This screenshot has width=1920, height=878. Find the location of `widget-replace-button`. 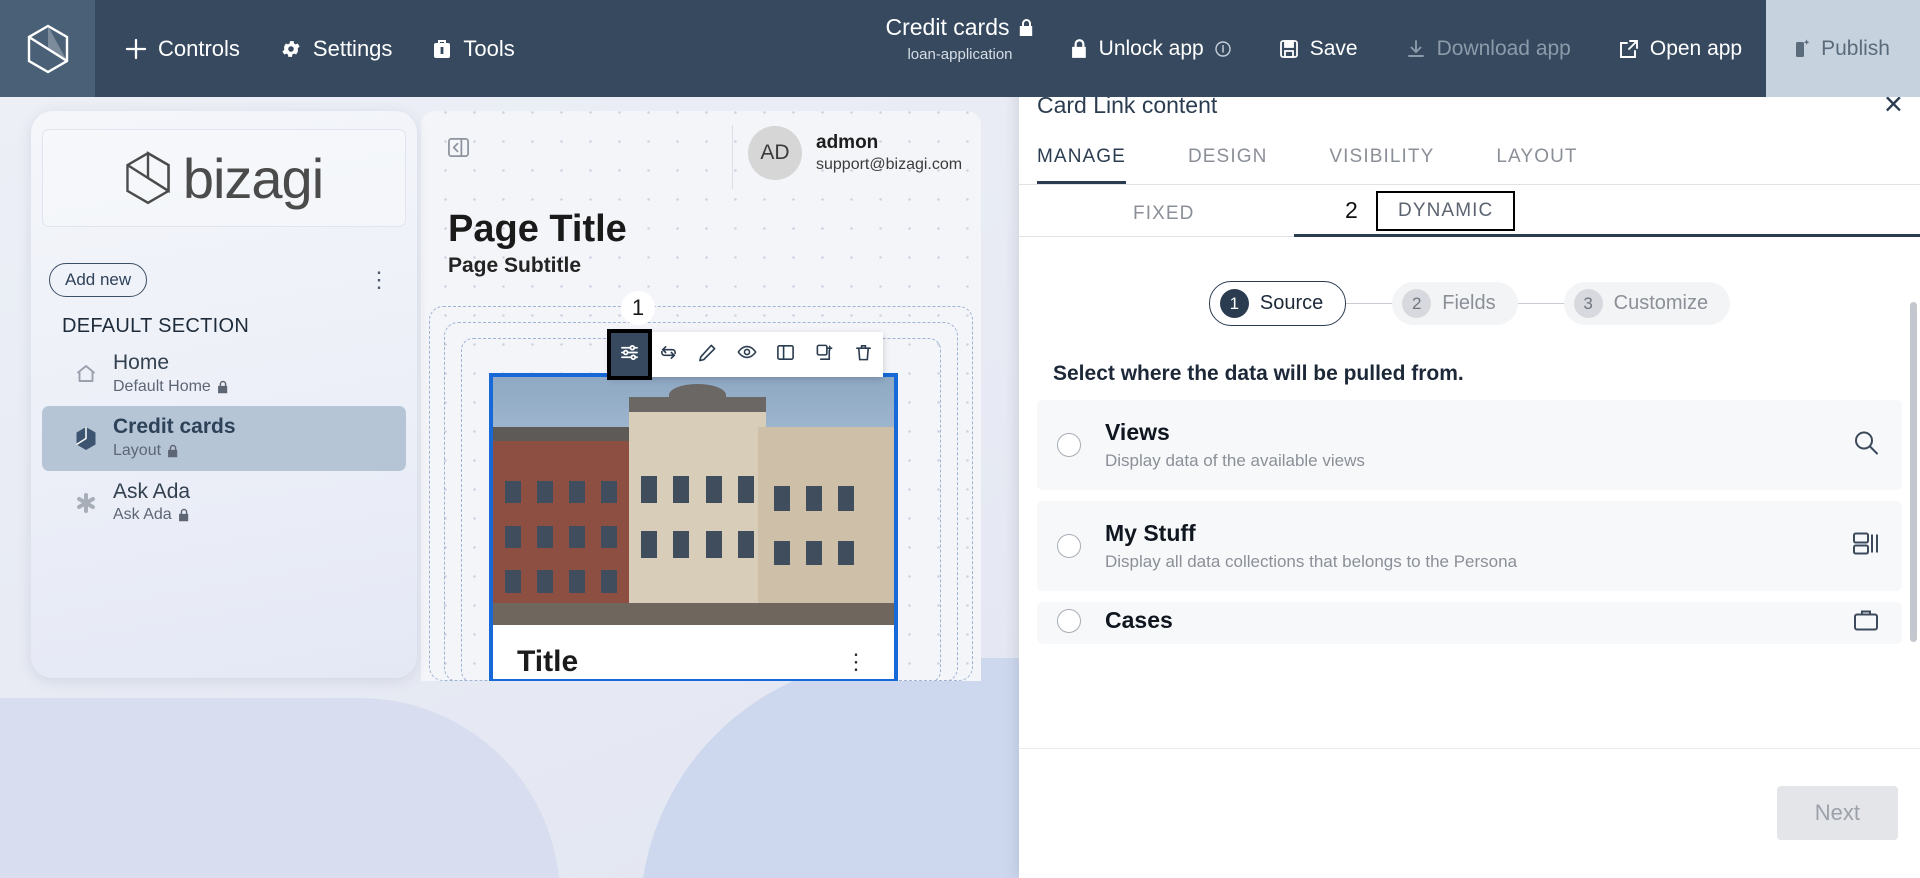

widget-replace-button is located at coordinates (668, 354).